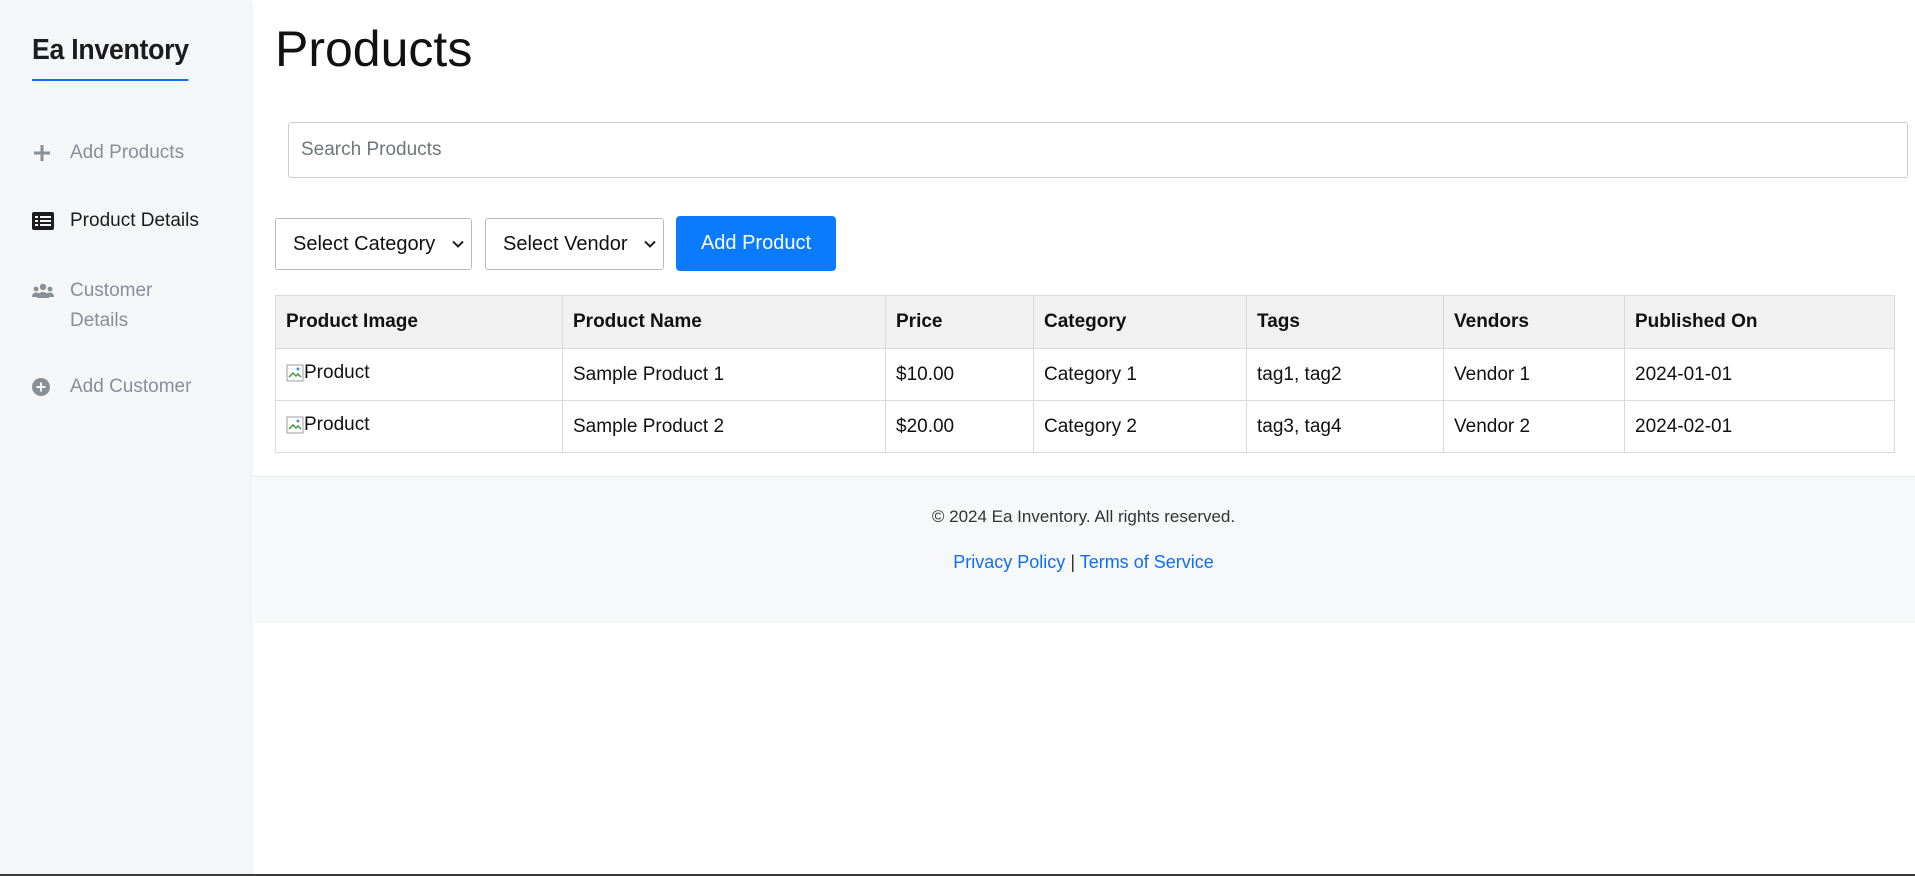 The height and width of the screenshot is (876, 1915). I want to click on column-header-tags: Tags, so click(1345, 322).